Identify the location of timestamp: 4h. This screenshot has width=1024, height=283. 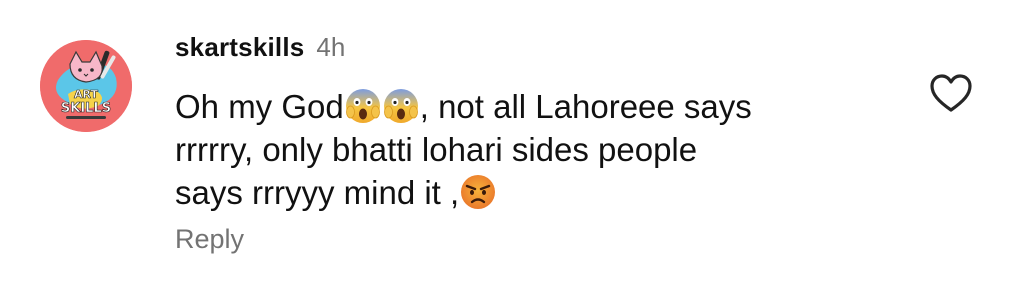
(331, 47).